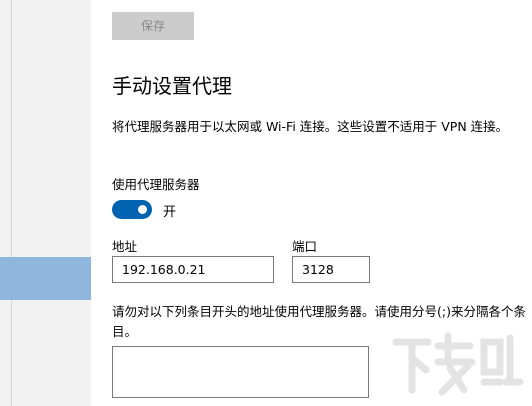 This screenshot has height=406, width=532. I want to click on site-watermark-logo, so click(458, 364).